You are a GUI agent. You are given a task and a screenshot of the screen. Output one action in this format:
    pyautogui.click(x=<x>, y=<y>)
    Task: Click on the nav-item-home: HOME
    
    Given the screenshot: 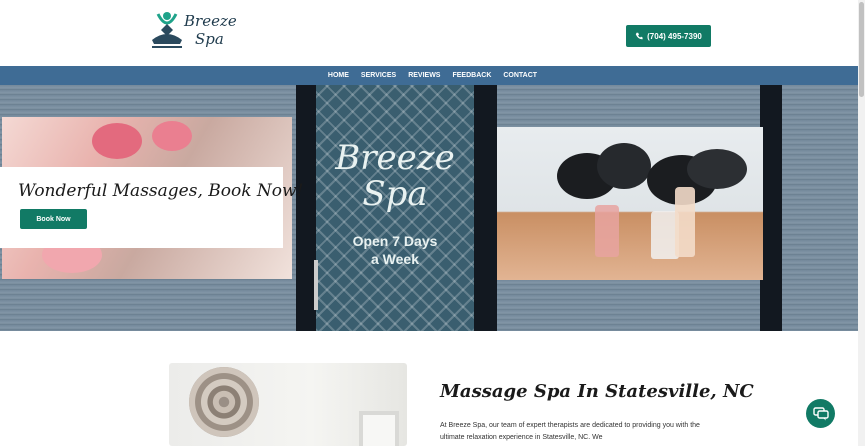 What is the action you would take?
    pyautogui.click(x=338, y=75)
    